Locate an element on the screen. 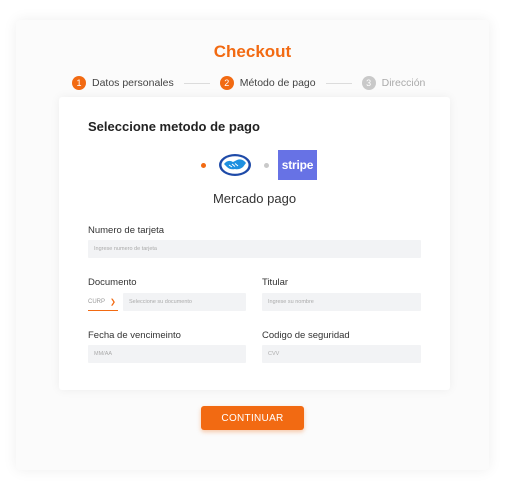 The height and width of the screenshot is (489, 505). handshake-icon is located at coordinates (235, 165).